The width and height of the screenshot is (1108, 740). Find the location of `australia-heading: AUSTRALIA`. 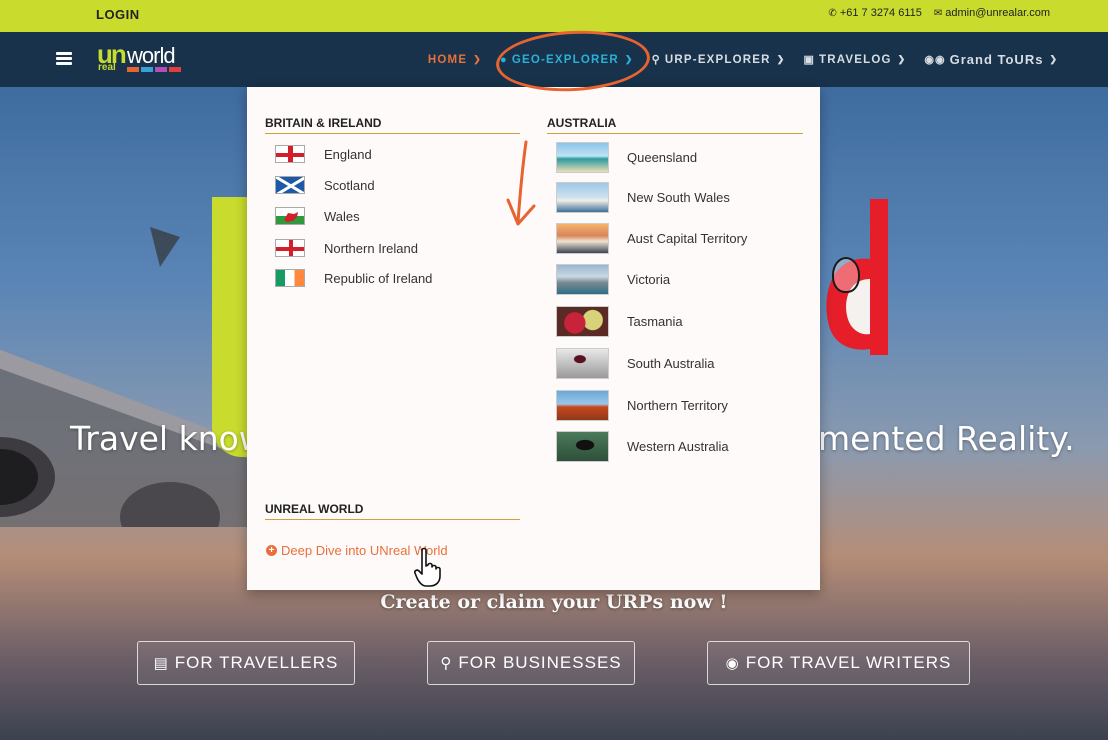

australia-heading: AUSTRALIA is located at coordinates (675, 125).